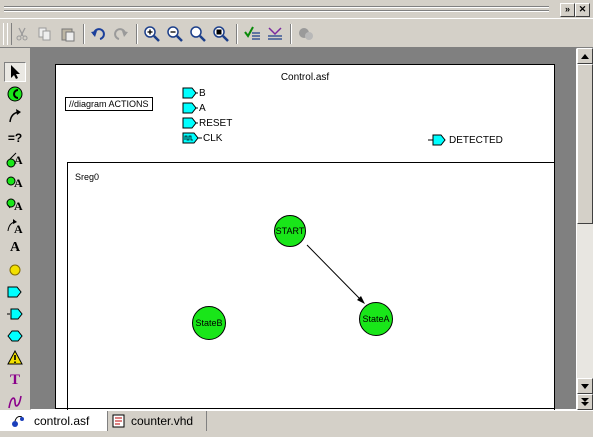 This screenshot has width=593, height=437. What do you see at coordinates (202, 138) in the screenshot?
I see `input-port-clk: CLK` at bounding box center [202, 138].